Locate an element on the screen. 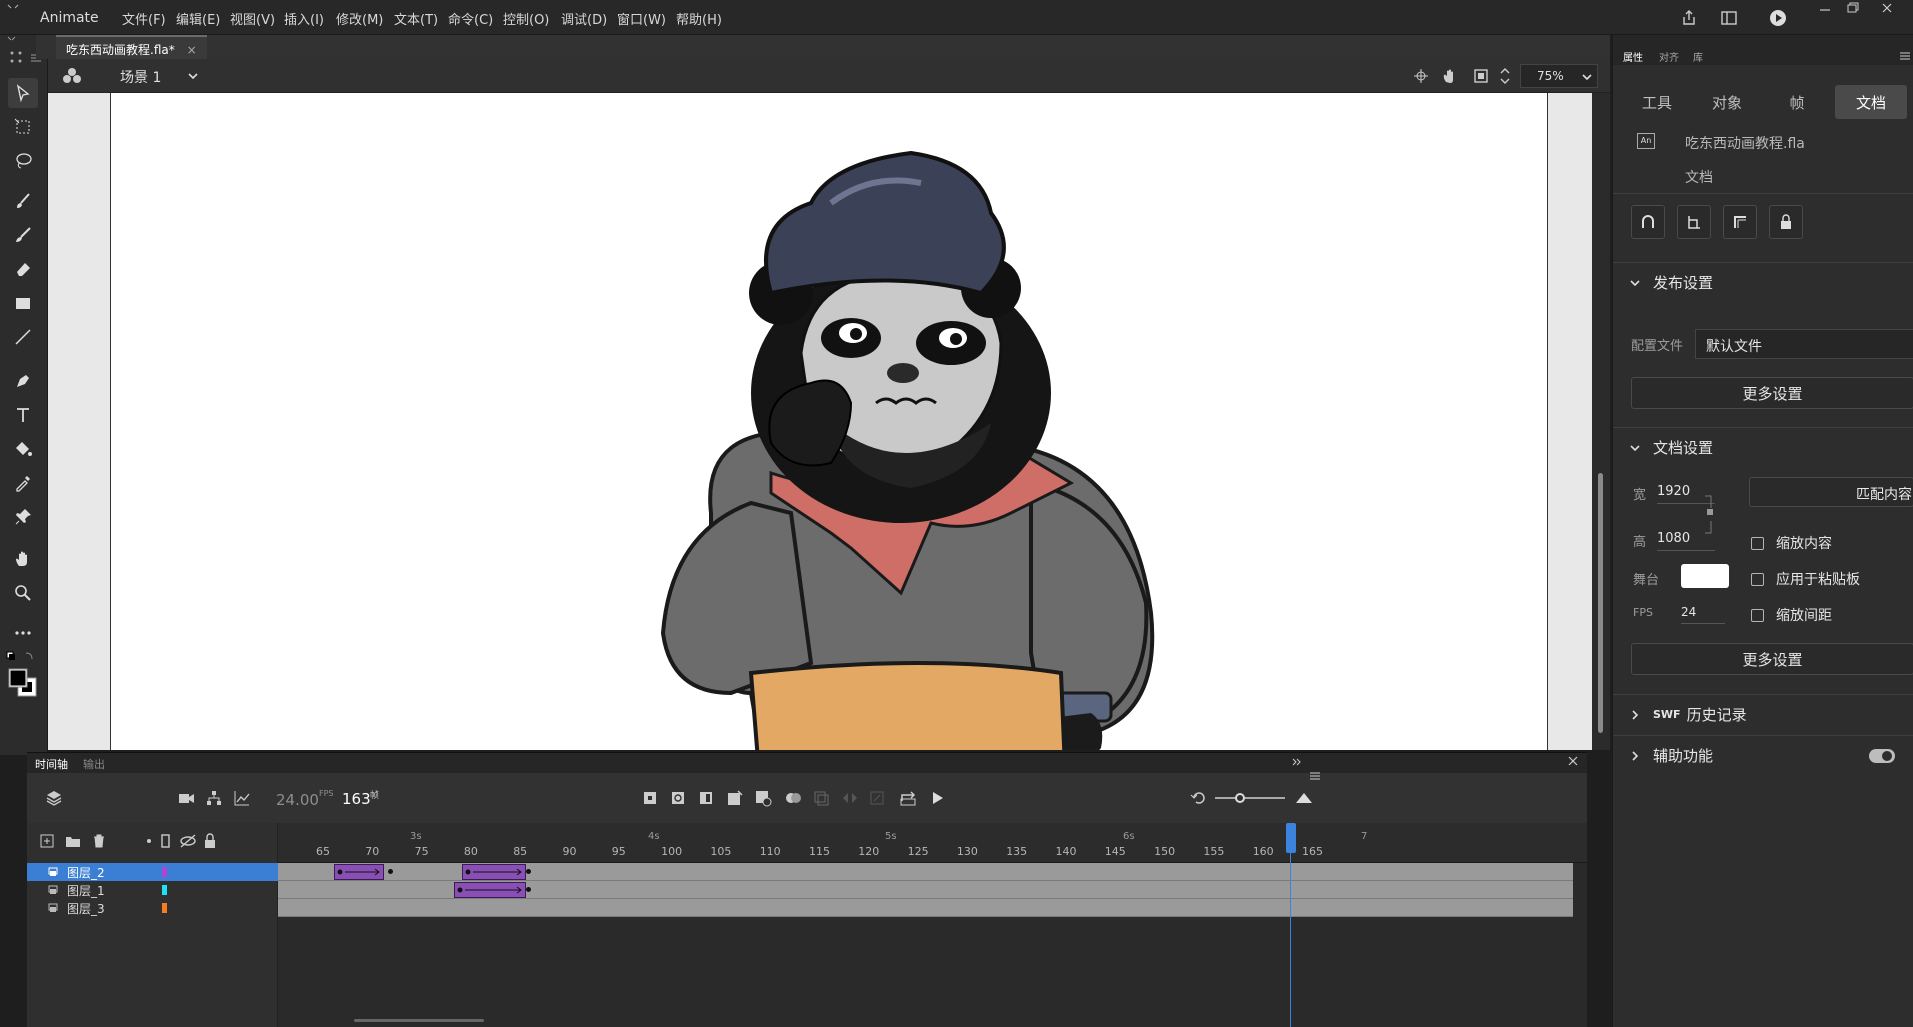 The width and height of the screenshot is (1913, 1027). apply-pasteboard-option: 应用于粘贴板 is located at coordinates (1805, 579).